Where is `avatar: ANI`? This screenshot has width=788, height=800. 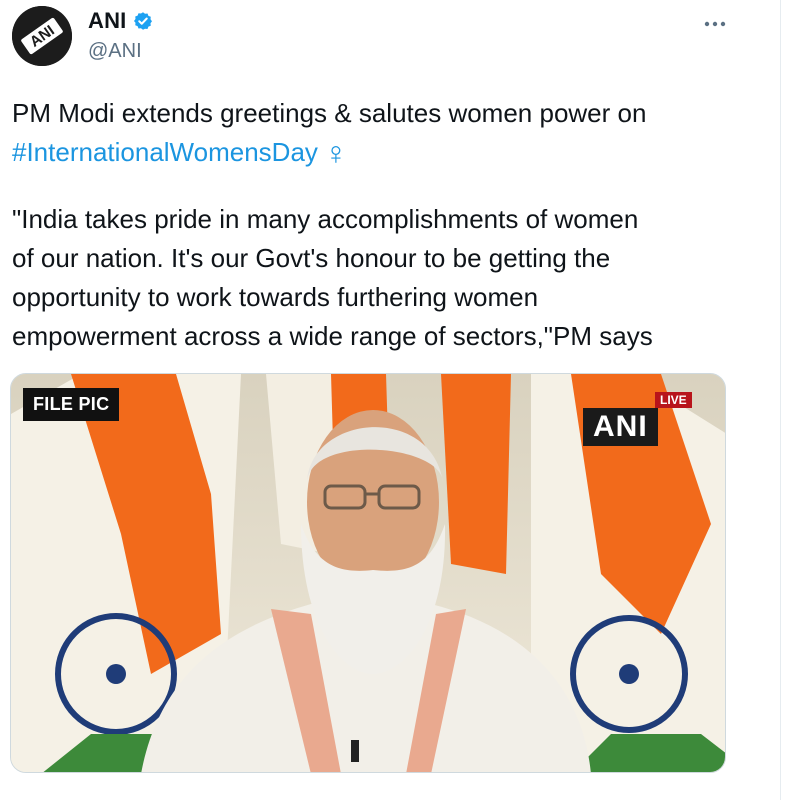
avatar: ANI is located at coordinates (42, 36).